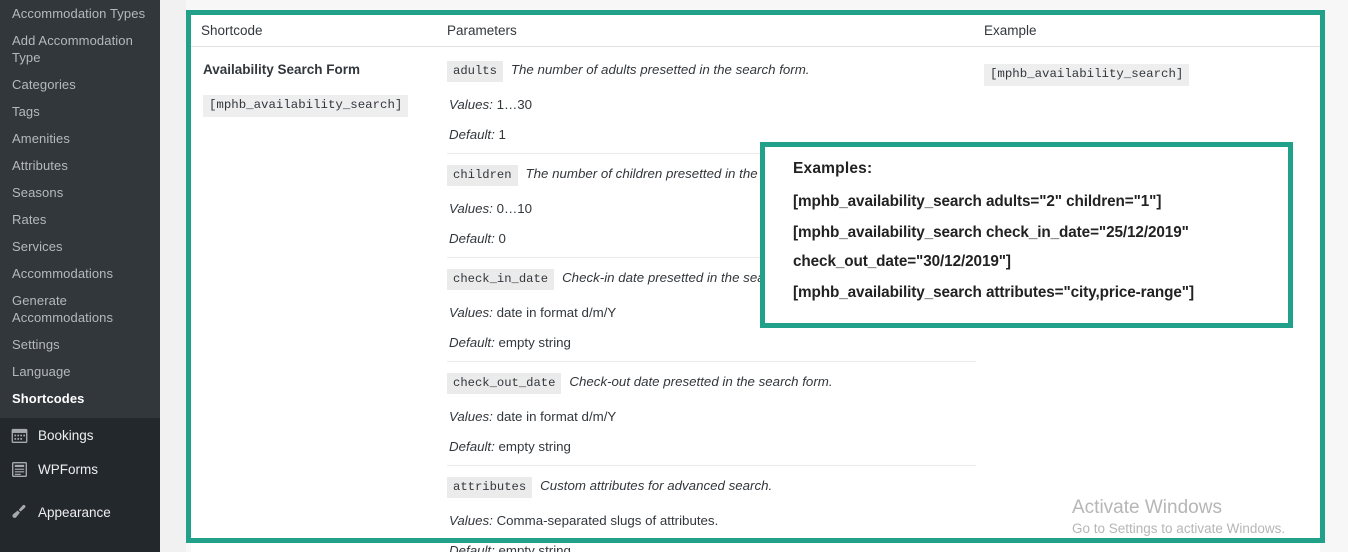  What do you see at coordinates (19, 469) in the screenshot?
I see `form-icon` at bounding box center [19, 469].